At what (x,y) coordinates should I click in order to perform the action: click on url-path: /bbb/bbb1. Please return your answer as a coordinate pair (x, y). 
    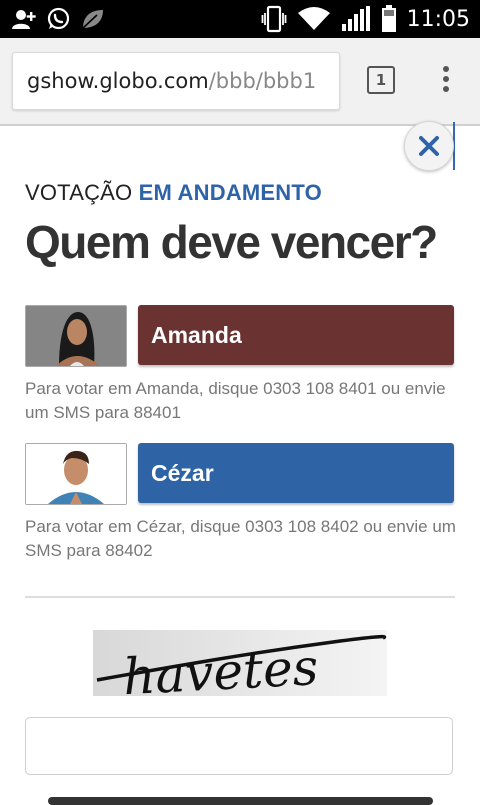
    Looking at the image, I should click on (262, 81).